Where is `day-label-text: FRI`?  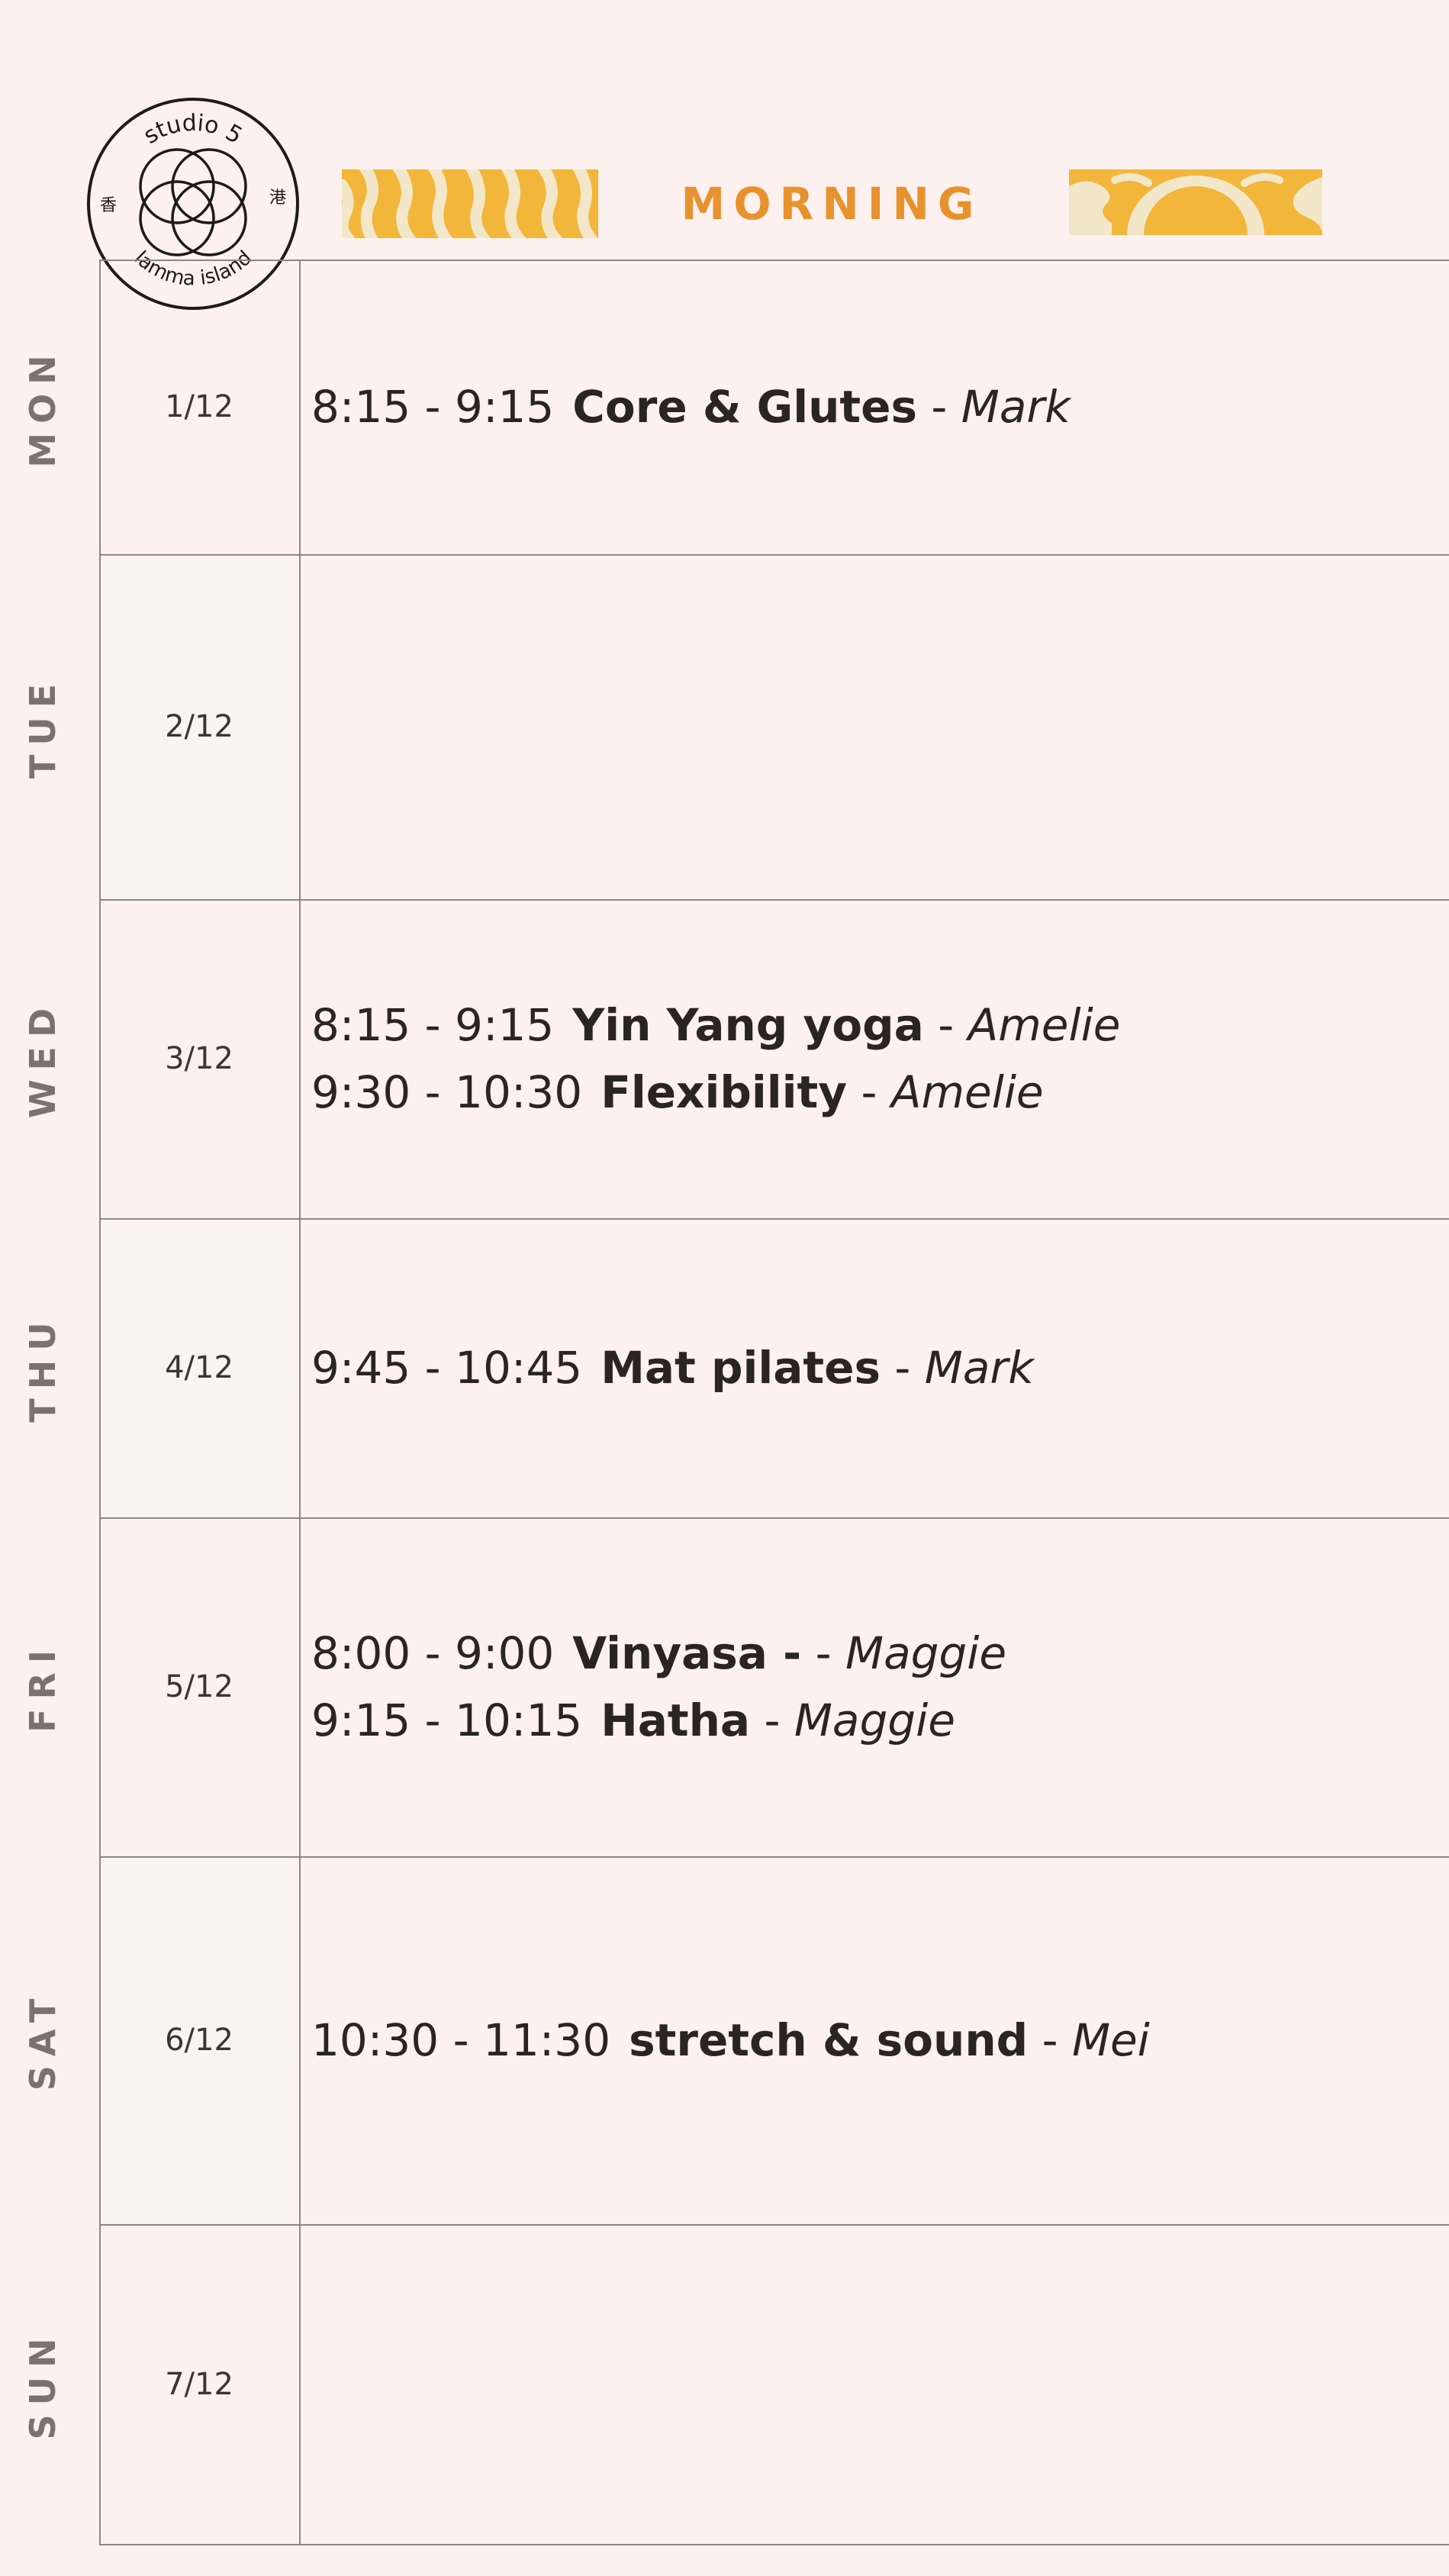 day-label-text: FRI is located at coordinates (42, 1687).